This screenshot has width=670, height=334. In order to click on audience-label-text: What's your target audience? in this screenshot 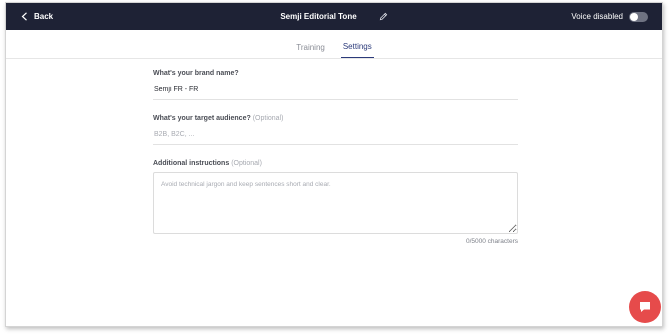, I will do `click(202, 118)`.